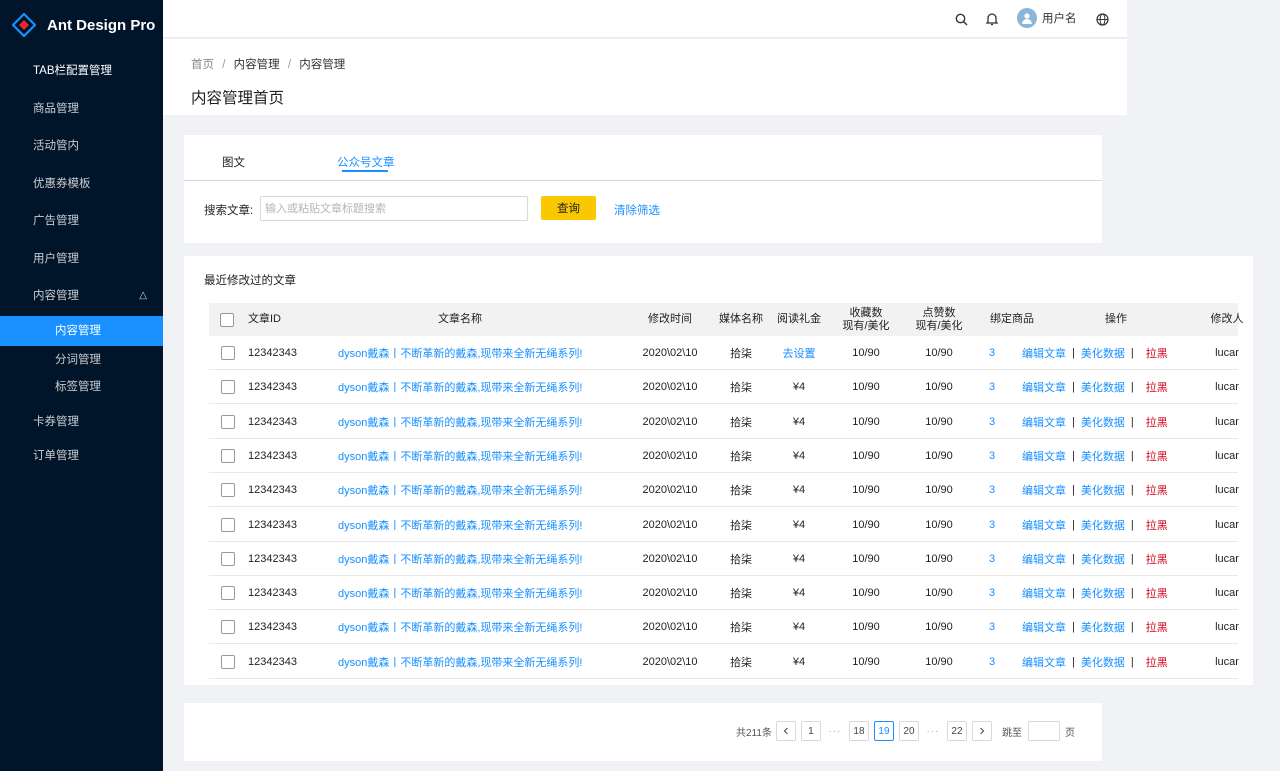  I want to click on next-page-button, so click(981, 731).